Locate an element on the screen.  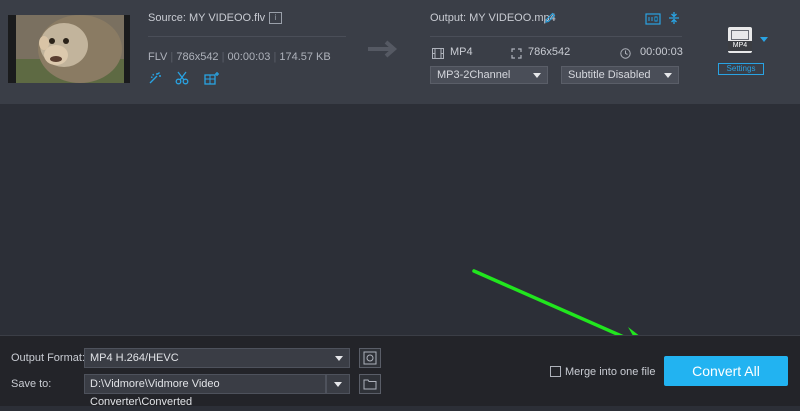
output-profile-label: MP4 is located at coordinates (740, 46).